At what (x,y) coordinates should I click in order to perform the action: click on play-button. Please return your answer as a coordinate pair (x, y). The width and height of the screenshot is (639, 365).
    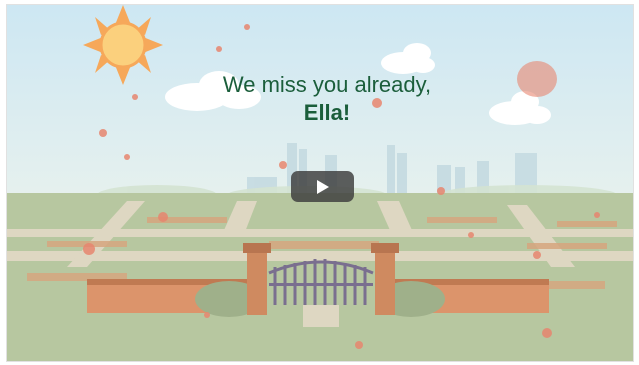
    Looking at the image, I should click on (322, 186).